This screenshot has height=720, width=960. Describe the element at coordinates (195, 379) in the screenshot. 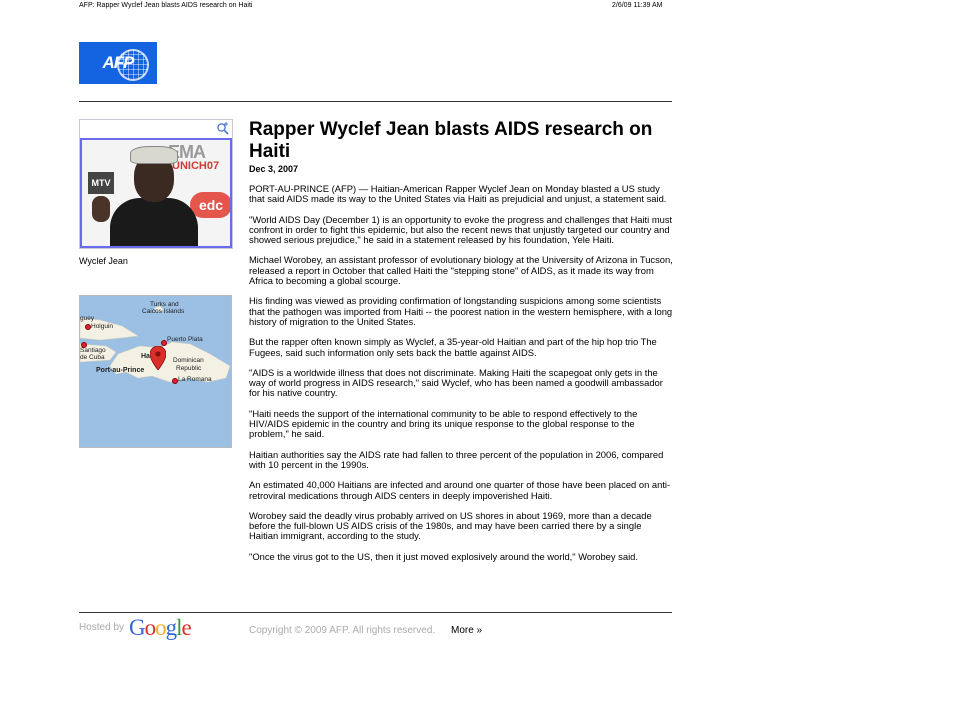

I see `map-label-la-romana: La Romana` at that location.